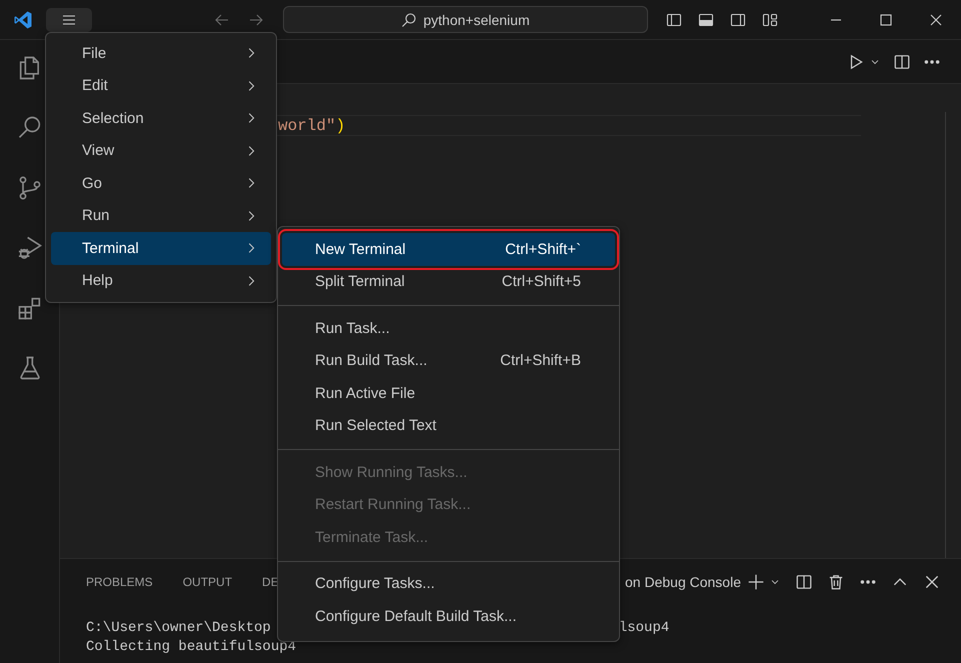 The image size is (961, 663). I want to click on menu-item: View, so click(161, 150).